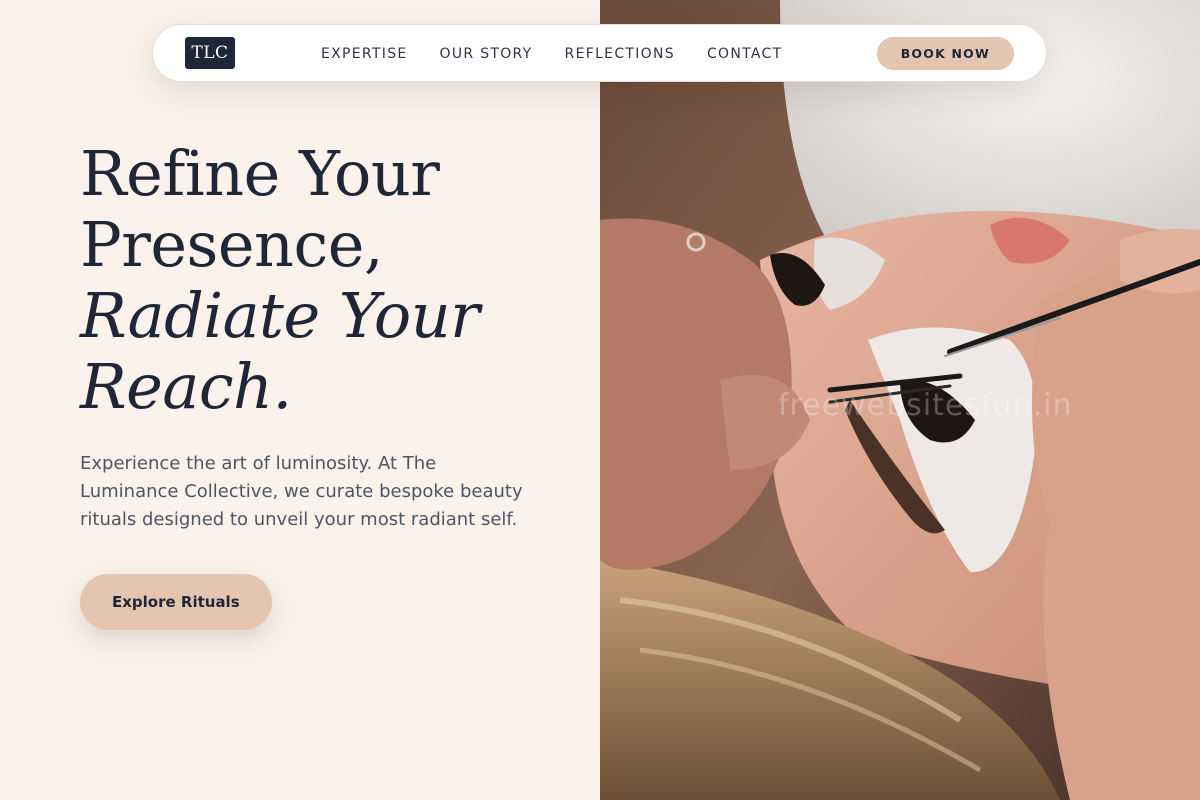  Describe the element at coordinates (925, 405) in the screenshot. I see `watermark-text: freewebsitesfun.in` at that location.